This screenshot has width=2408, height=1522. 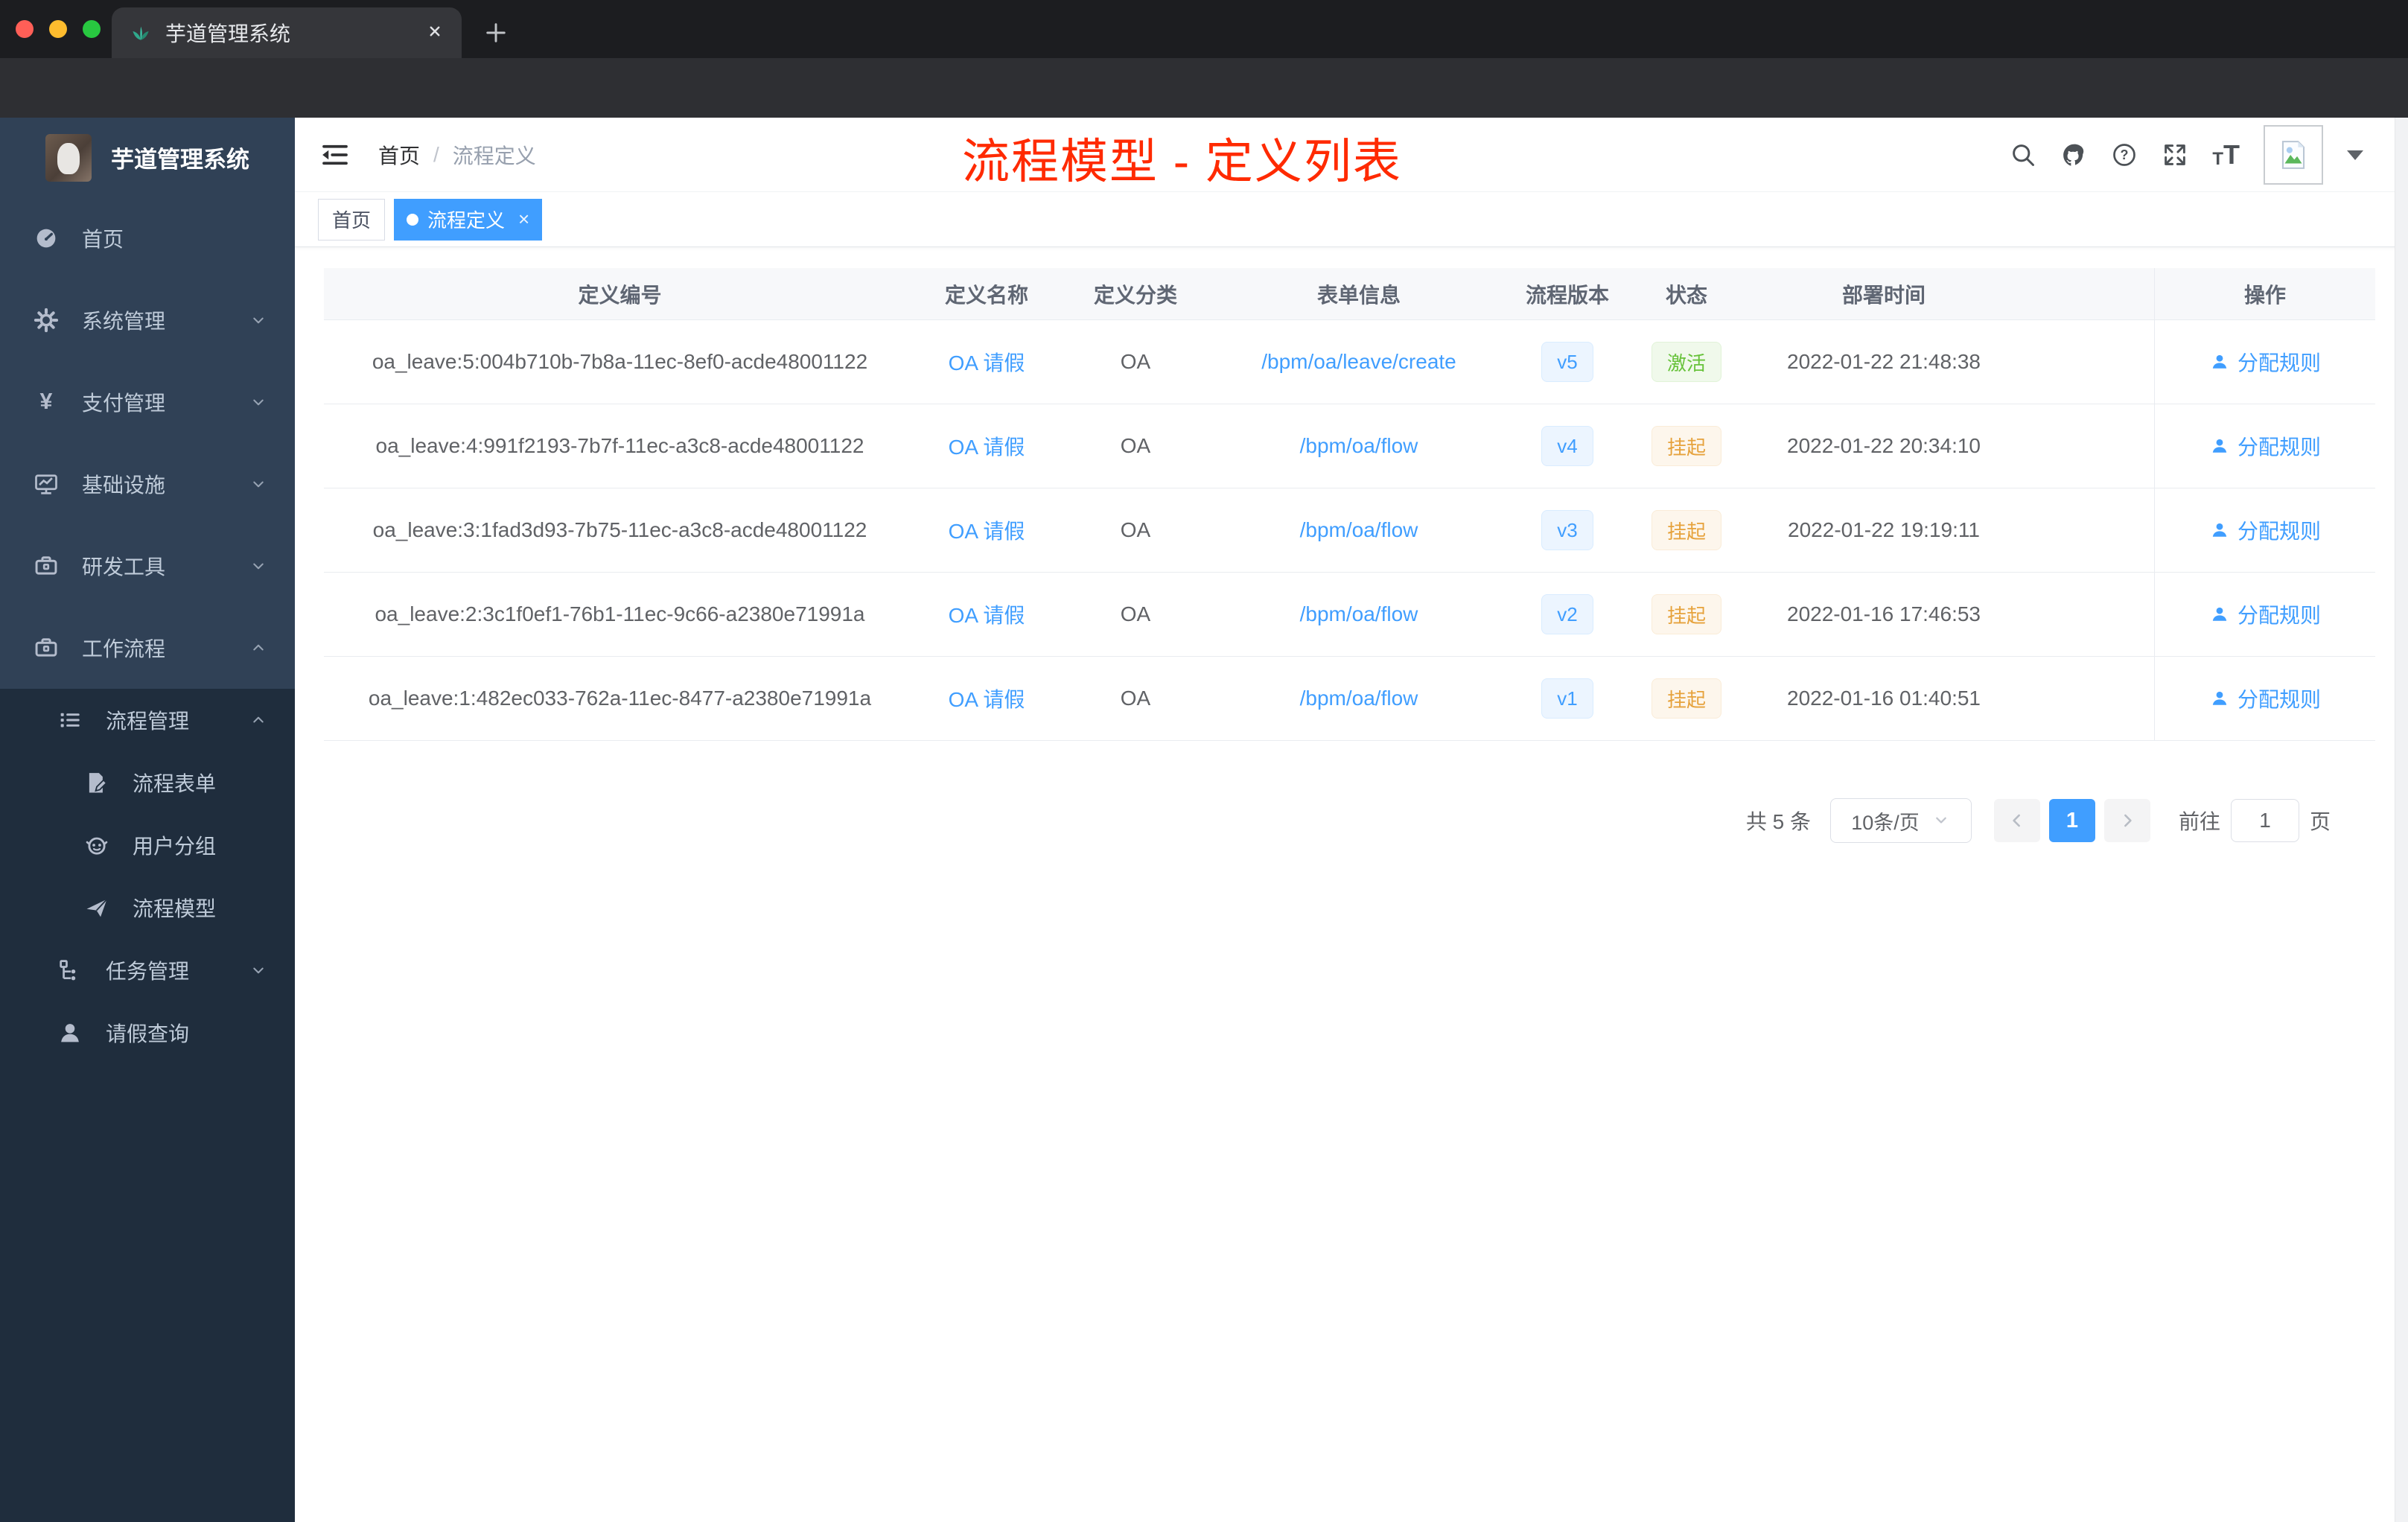 I want to click on pagination: 共 5 条 10条/页 1 前往 1 页, so click(x=1327, y=820).